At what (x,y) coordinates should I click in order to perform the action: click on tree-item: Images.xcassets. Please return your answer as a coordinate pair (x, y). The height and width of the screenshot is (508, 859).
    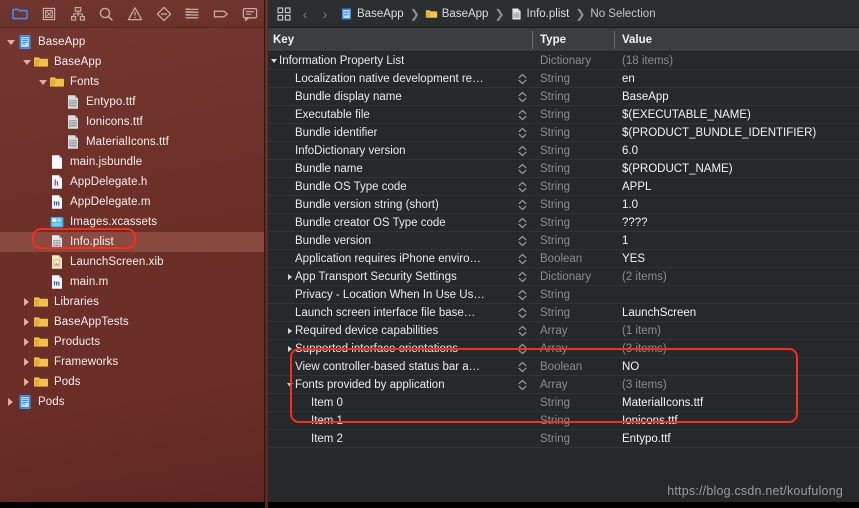
    Looking at the image, I should click on (132, 222).